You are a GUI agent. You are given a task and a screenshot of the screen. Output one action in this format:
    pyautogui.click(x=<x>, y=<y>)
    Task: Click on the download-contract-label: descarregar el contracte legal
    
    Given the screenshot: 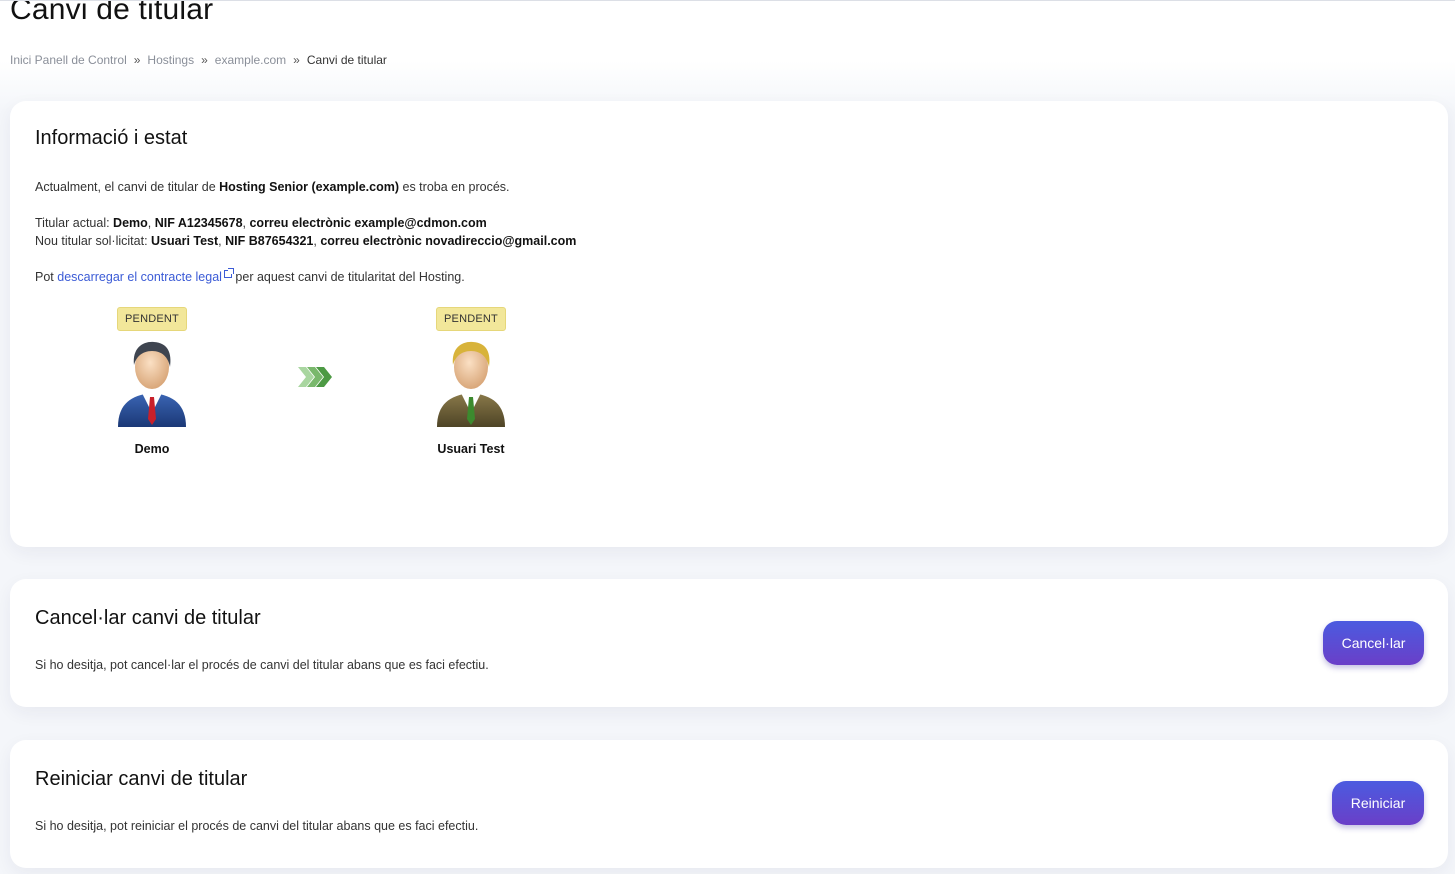 What is the action you would take?
    pyautogui.click(x=139, y=277)
    